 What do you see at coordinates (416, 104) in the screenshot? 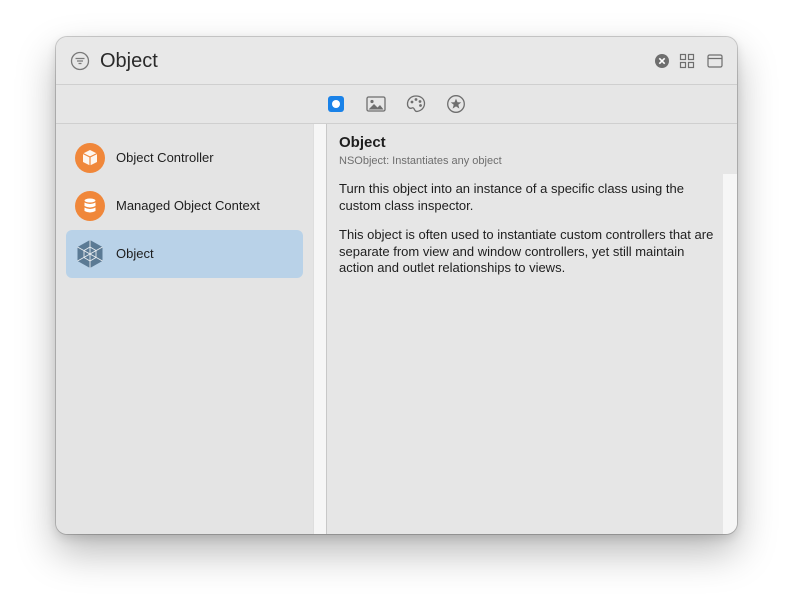
I see `color-palette-icon` at bounding box center [416, 104].